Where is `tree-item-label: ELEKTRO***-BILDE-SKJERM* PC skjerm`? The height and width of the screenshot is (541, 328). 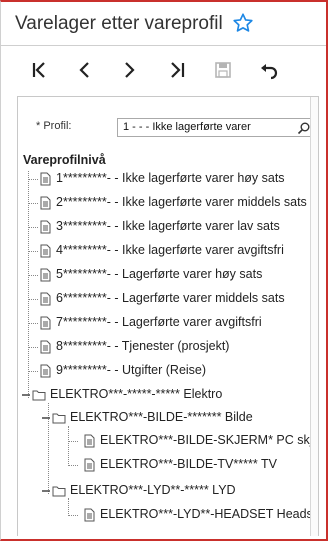 tree-item-label: ELEKTRO***-BILDE-SKJERM* PC skjerm is located at coordinates (209, 440).